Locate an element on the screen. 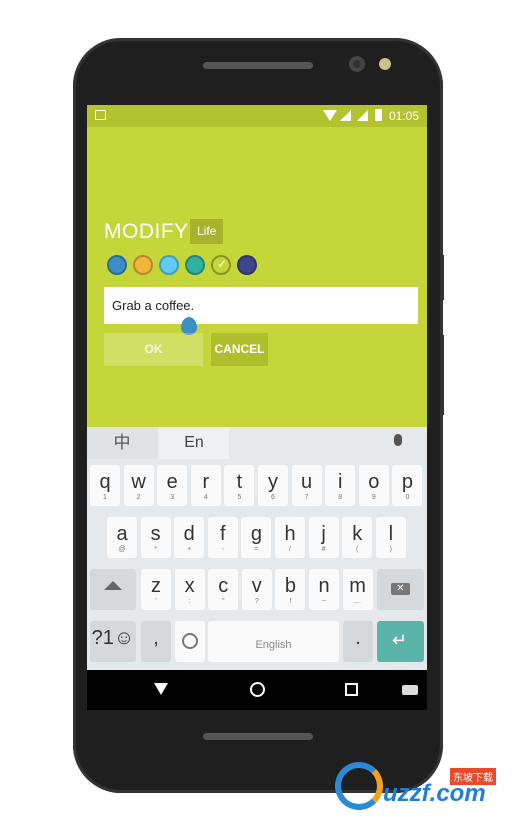  chinese-input-tab: 中 is located at coordinates (122, 443).